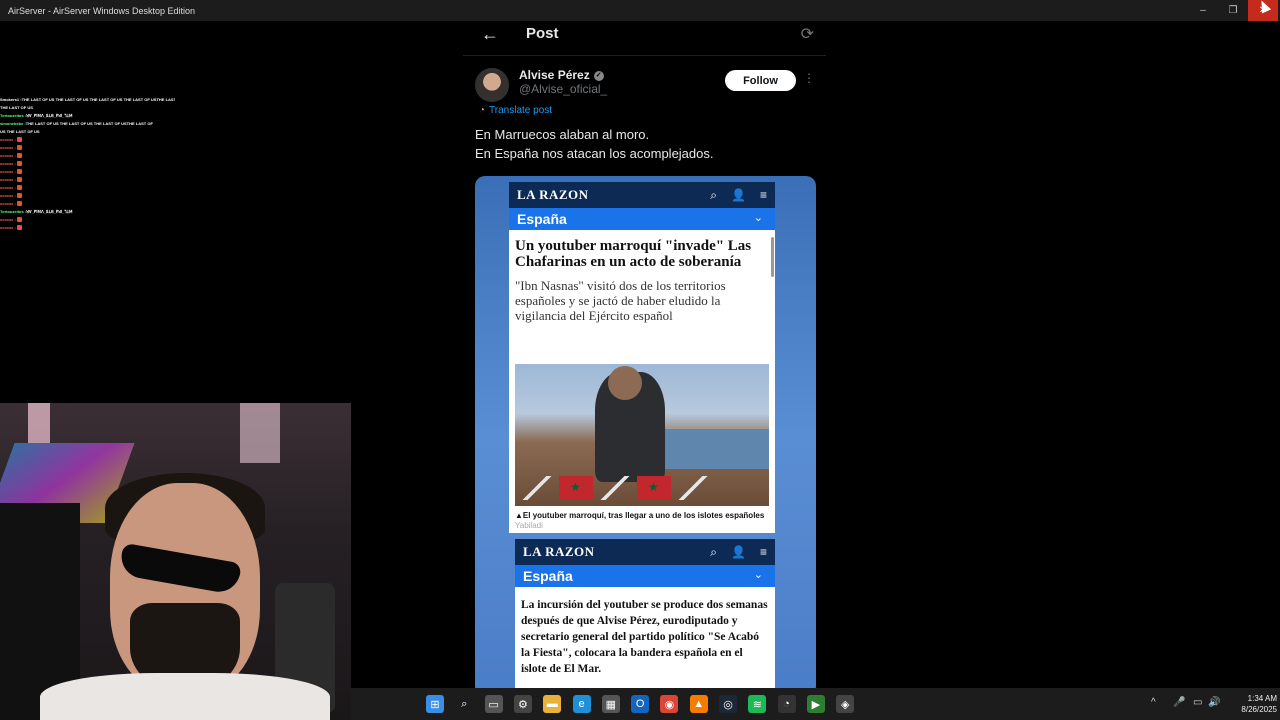 Image resolution: width=1280 pixels, height=720 pixels. I want to click on flags-overlay, so click(615, 488).